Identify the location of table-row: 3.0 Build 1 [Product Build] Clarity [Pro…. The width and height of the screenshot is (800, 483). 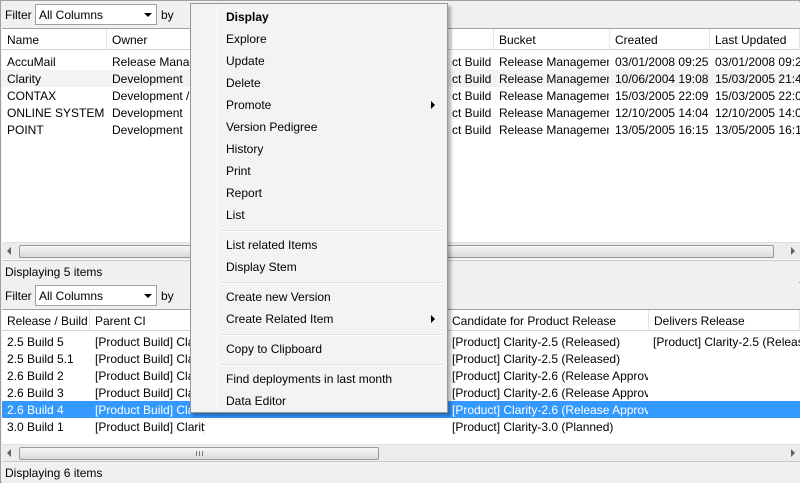
(401, 426).